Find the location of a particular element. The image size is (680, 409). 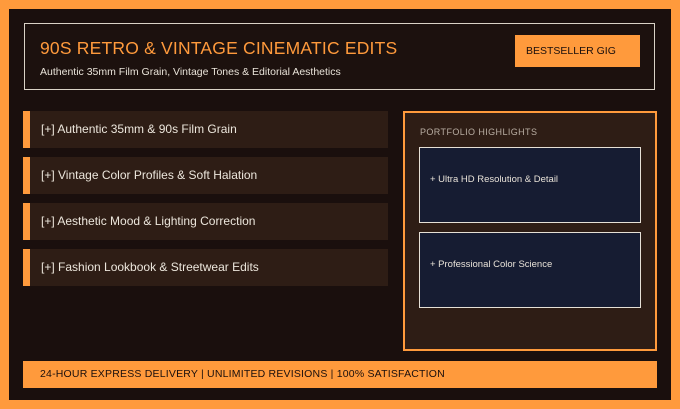

portfolio-heading: PORTFOLIO HIGHLIGHTS is located at coordinates (479, 132).